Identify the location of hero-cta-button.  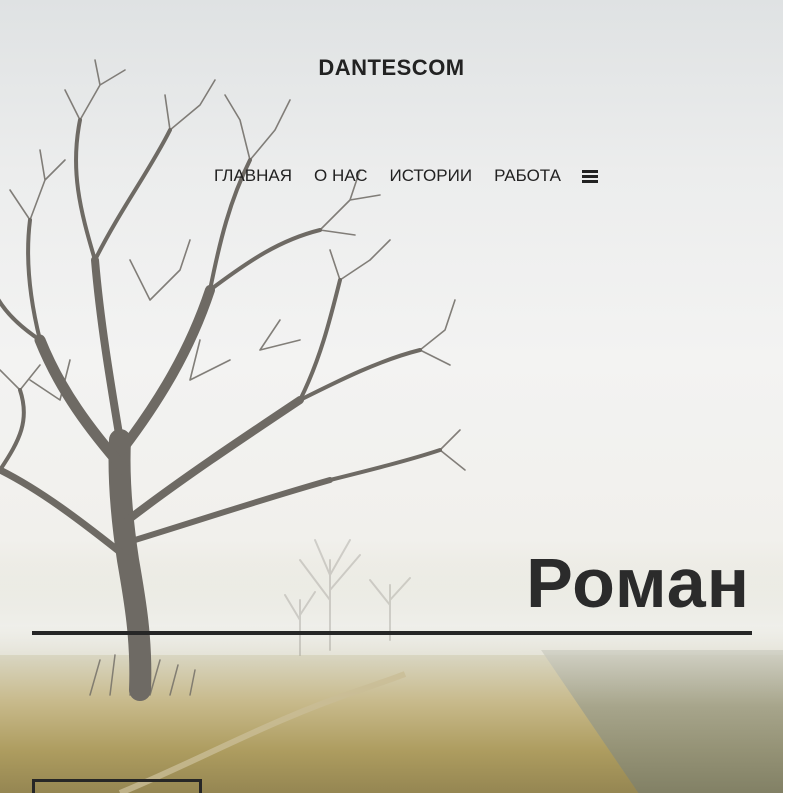
(117, 786).